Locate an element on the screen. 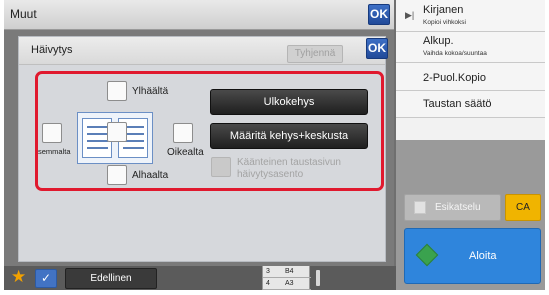  tray-scroll-handle is located at coordinates (318, 278).